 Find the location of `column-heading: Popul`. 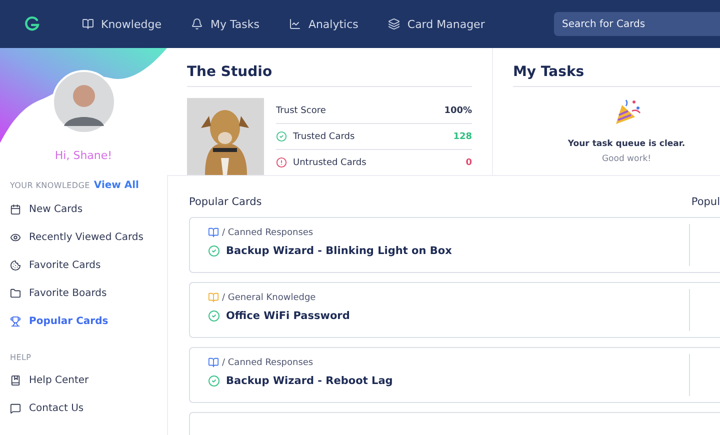

column-heading: Popul is located at coordinates (705, 202).